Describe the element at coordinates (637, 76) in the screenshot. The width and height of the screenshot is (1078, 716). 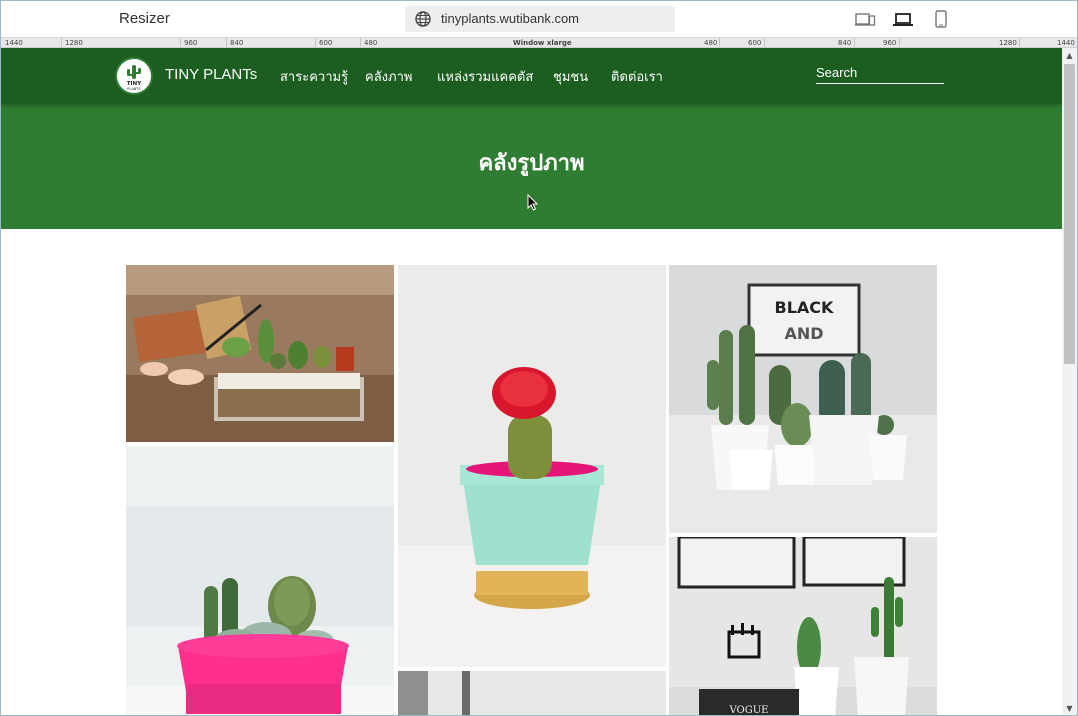
I see `nav-item-contact: ติดต่อเรา` at that location.